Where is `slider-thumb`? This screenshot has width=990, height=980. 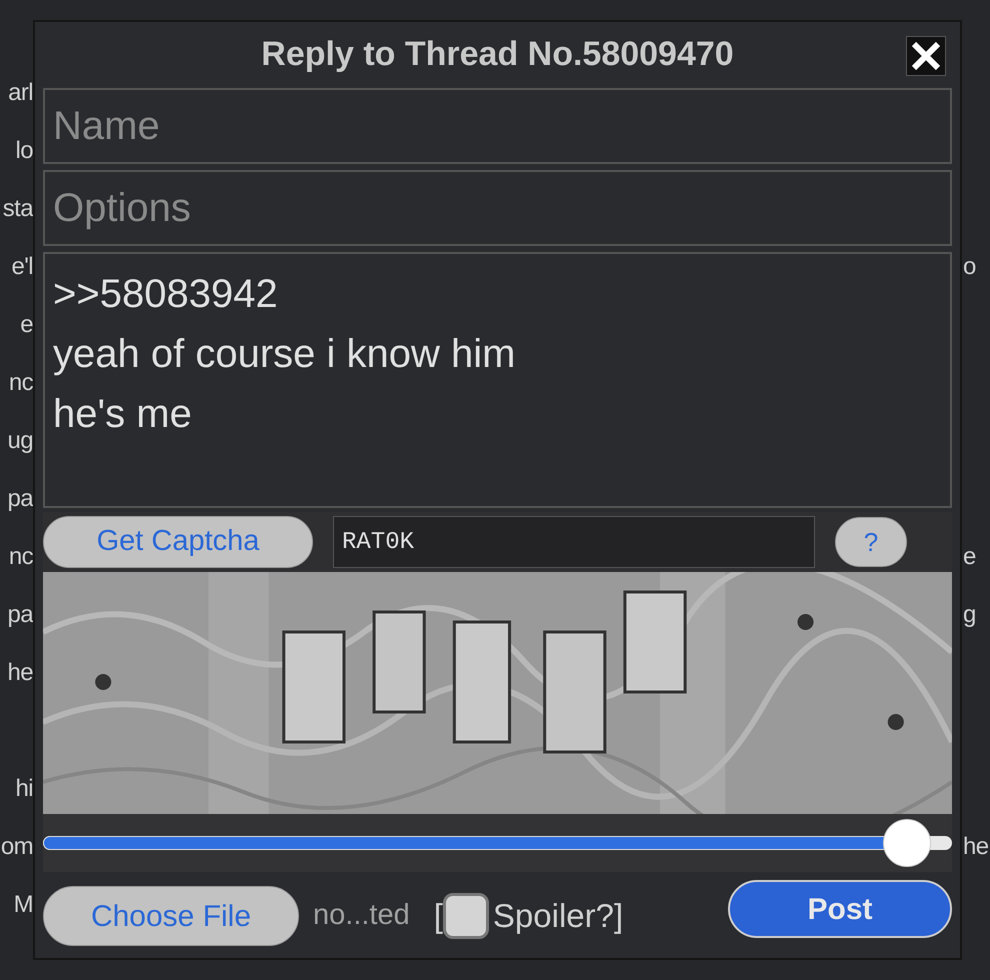 slider-thumb is located at coordinates (906, 843).